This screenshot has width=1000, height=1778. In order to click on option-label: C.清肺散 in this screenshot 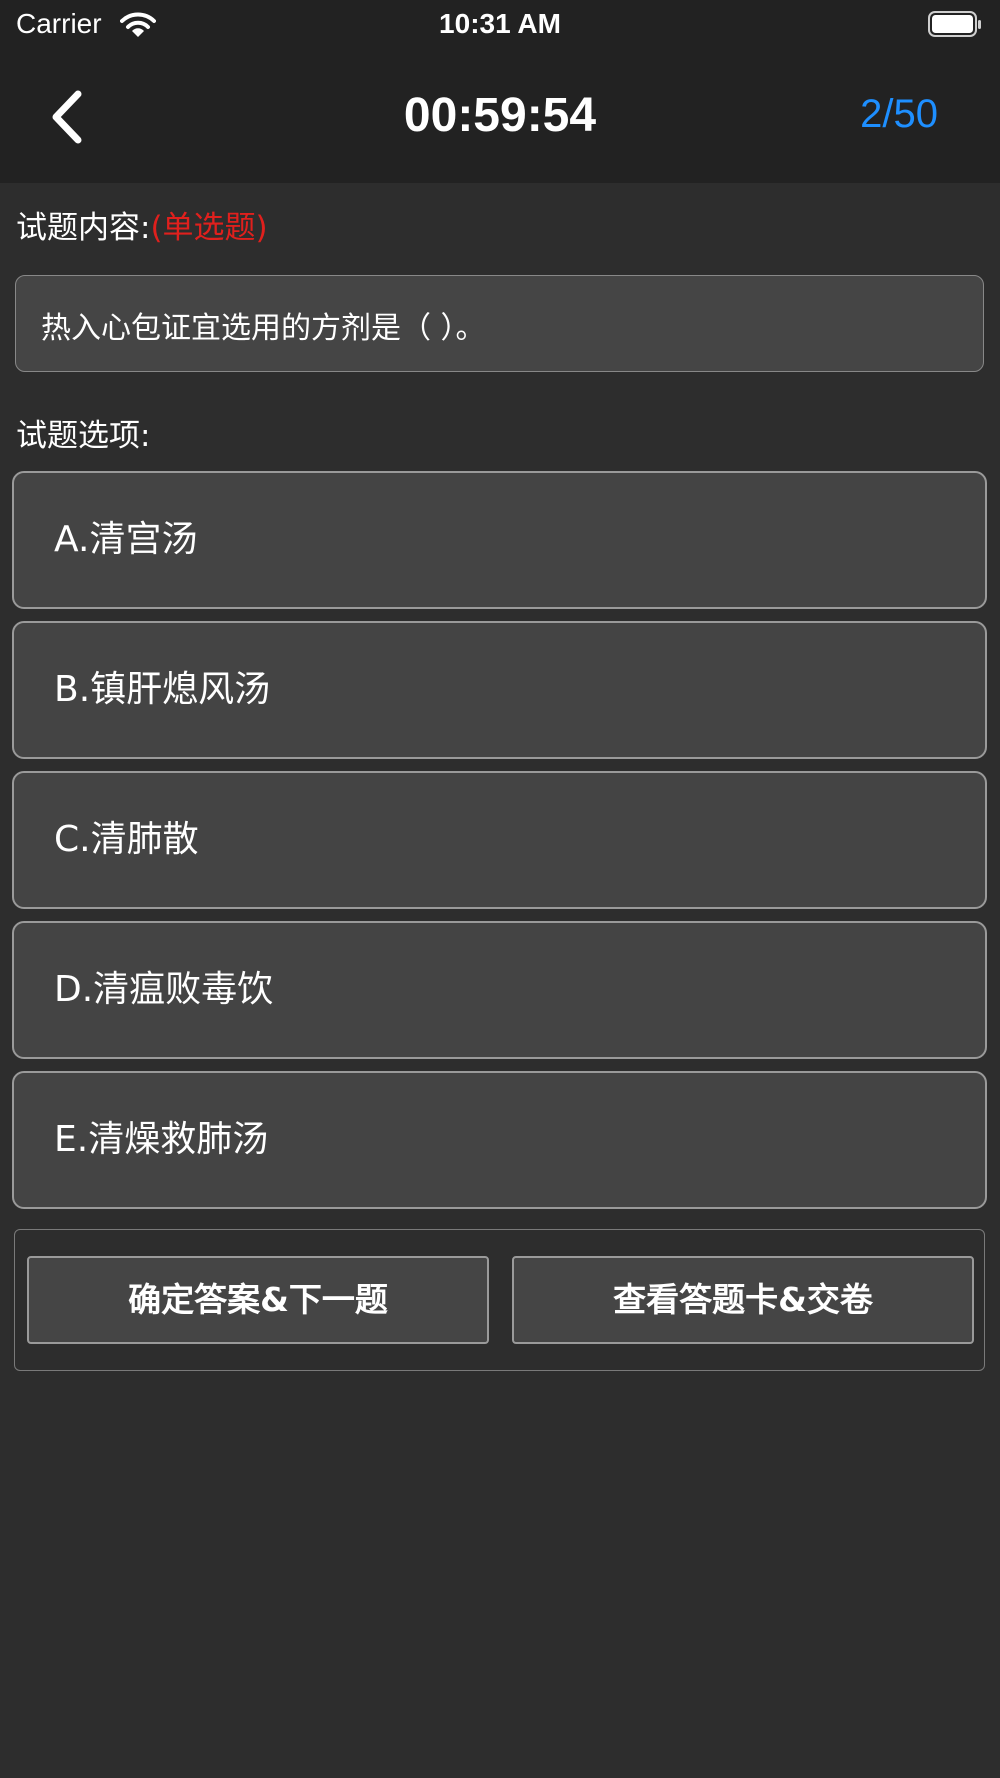, I will do `click(126, 839)`.